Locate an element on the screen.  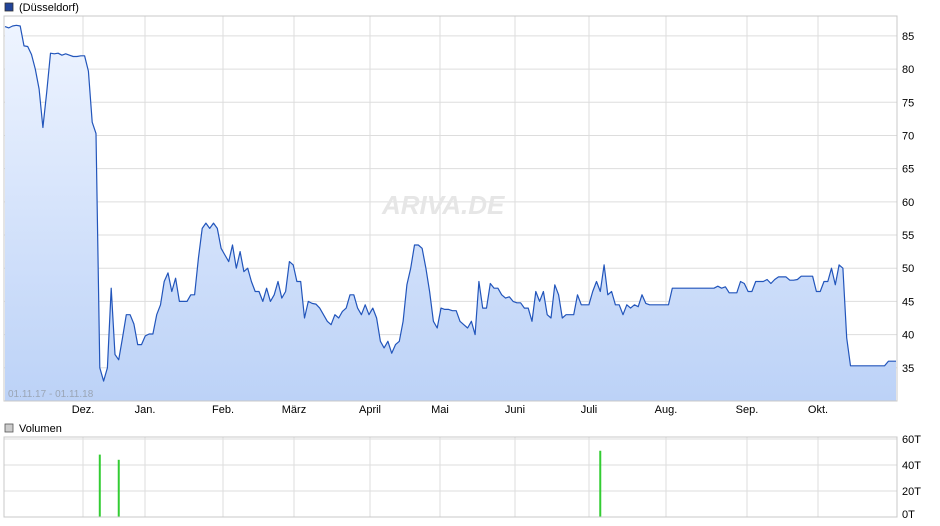
price-y-tick-label: 45 is located at coordinates (908, 302).